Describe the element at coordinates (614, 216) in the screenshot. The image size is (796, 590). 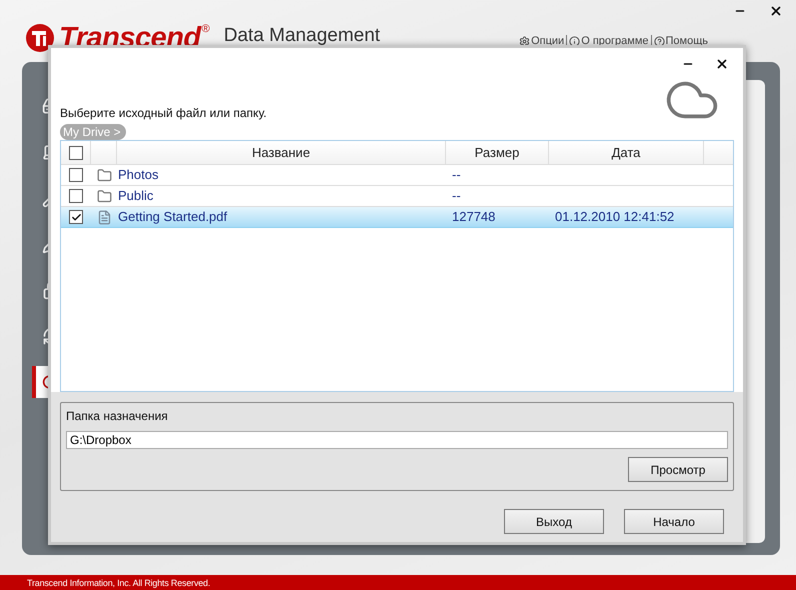
I see `file-date: 01.12.2010 12:41:52` at that location.